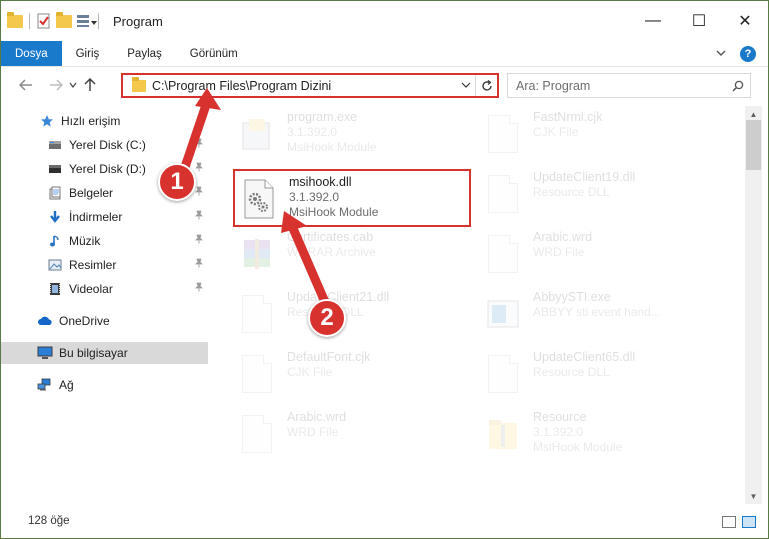  What do you see at coordinates (466, 85) in the screenshot?
I see `address-dropdown-icon` at bounding box center [466, 85].